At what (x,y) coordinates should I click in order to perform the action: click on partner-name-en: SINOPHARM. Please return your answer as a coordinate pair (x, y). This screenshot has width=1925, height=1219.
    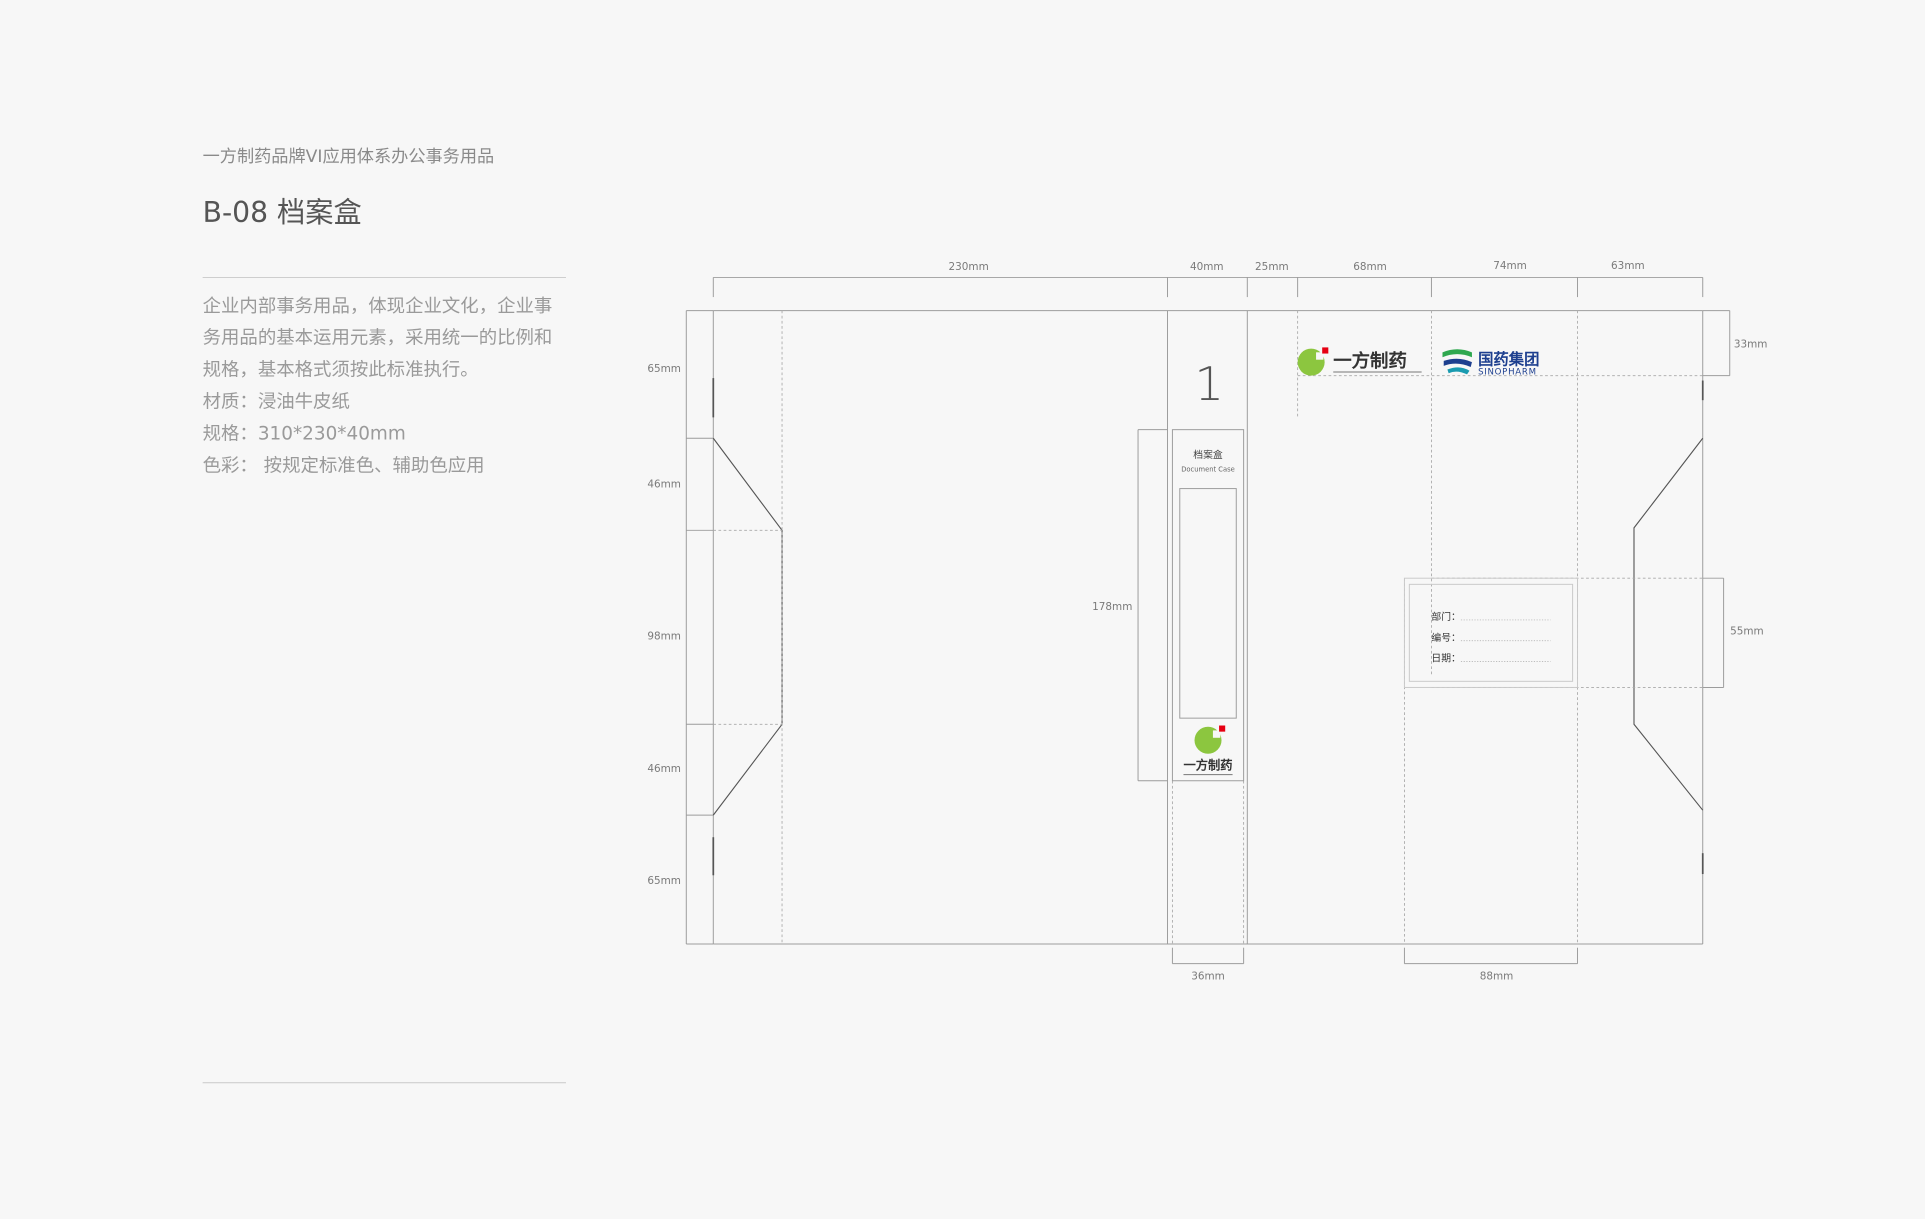
    Looking at the image, I should click on (1507, 372).